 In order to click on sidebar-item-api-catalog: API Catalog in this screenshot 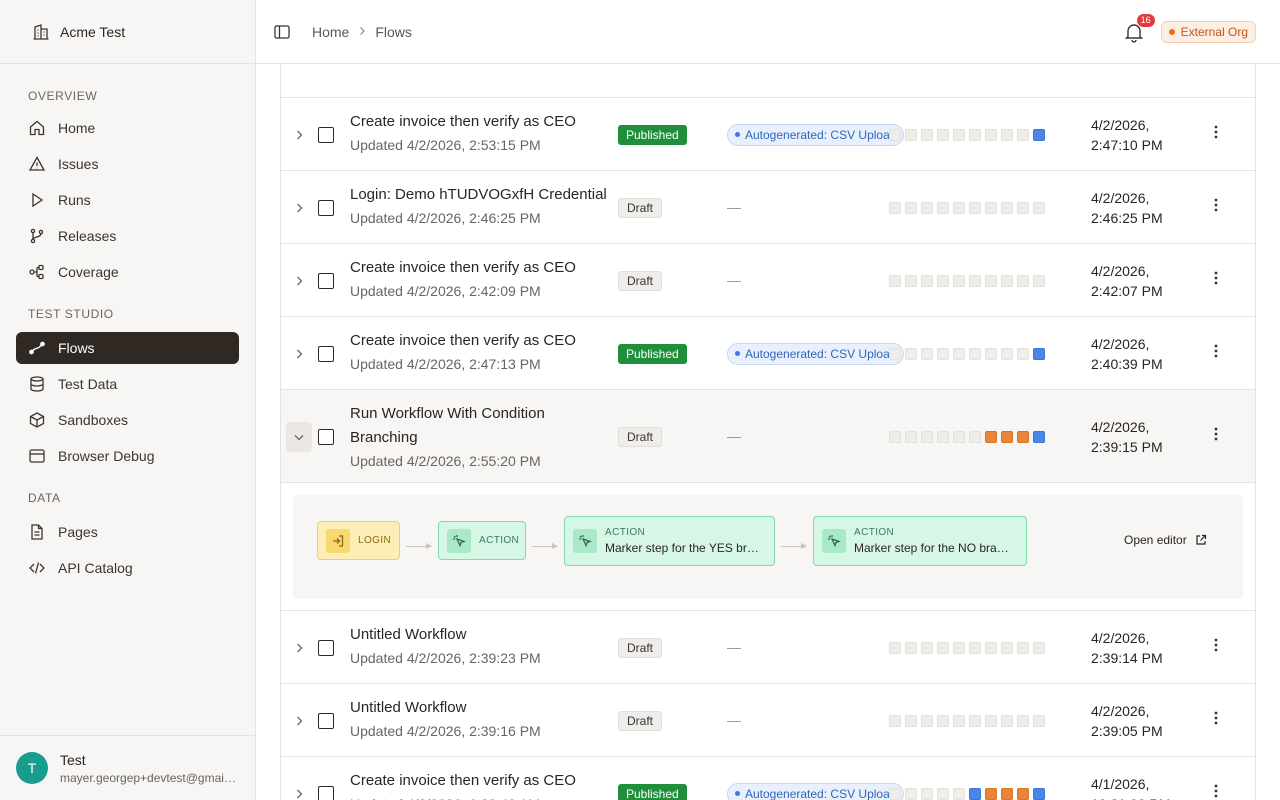, I will do `click(127, 568)`.